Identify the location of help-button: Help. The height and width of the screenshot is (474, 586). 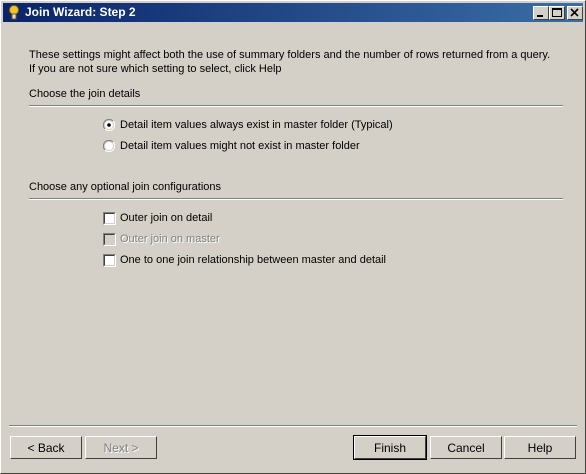
(540, 447).